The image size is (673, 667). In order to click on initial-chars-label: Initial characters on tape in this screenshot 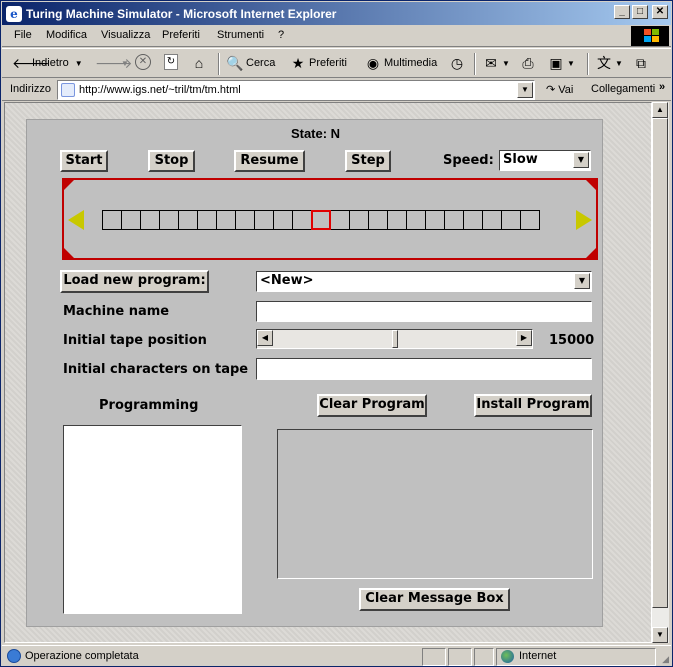, I will do `click(156, 369)`.